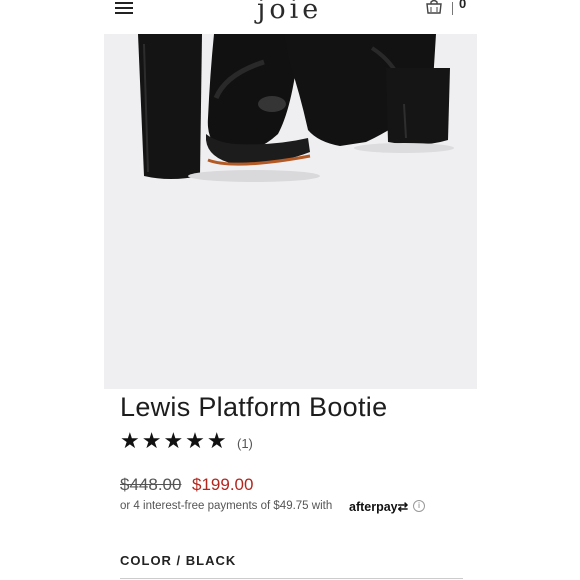 Image resolution: width=580 pixels, height=580 pixels. What do you see at coordinates (373, 507) in the screenshot?
I see `afterpay-label: afterpay` at bounding box center [373, 507].